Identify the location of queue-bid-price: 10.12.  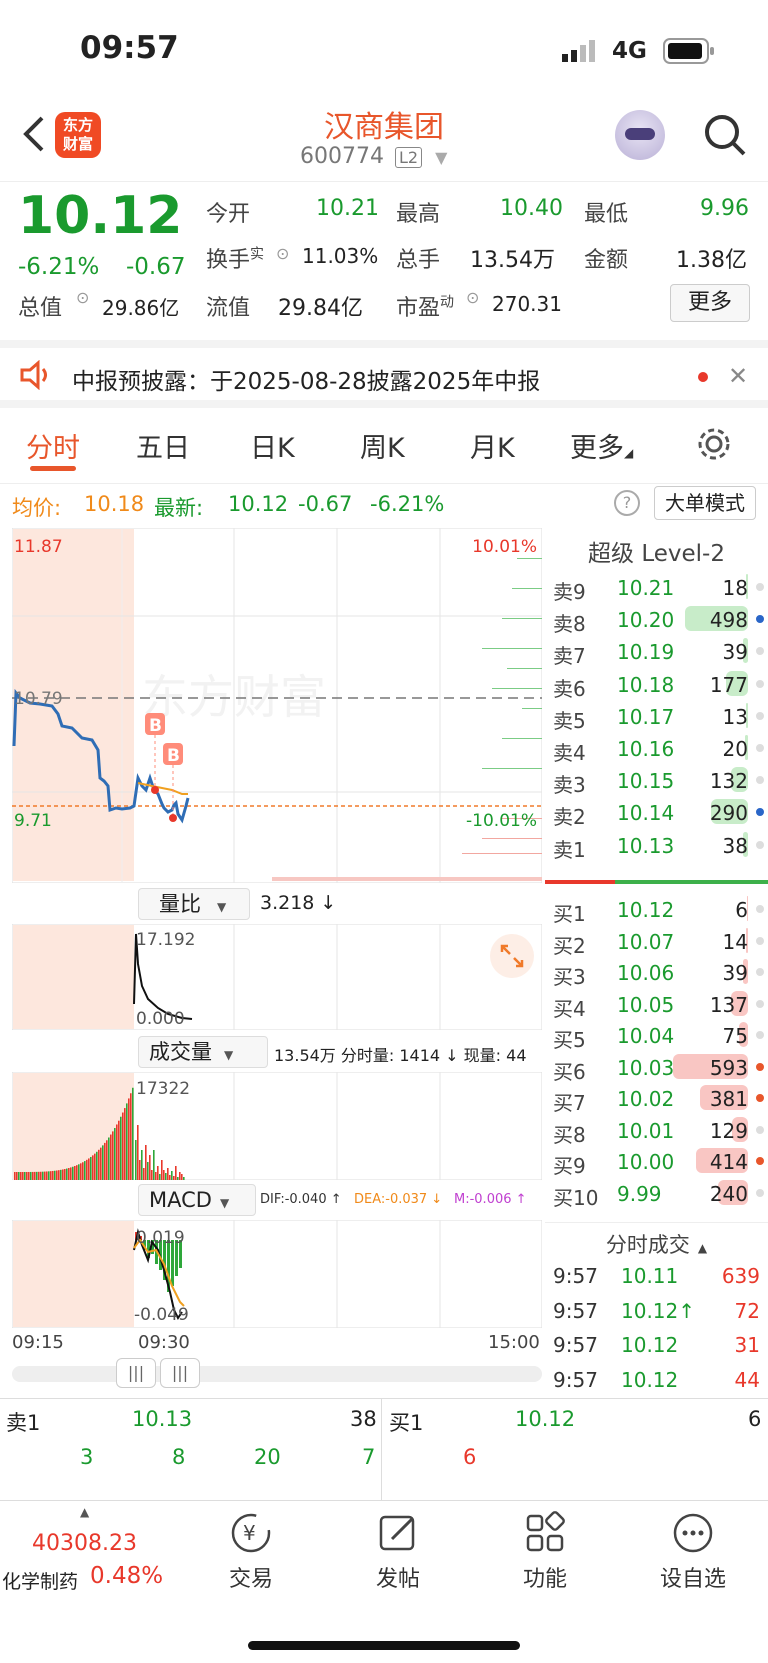
(545, 1419).